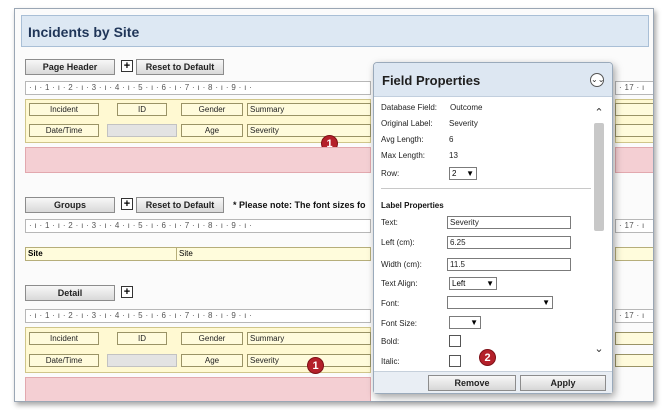 Image resolution: width=665 pixels, height=410 pixels. What do you see at coordinates (142, 338) in the screenshot?
I see `detail-field-id: ID` at bounding box center [142, 338].